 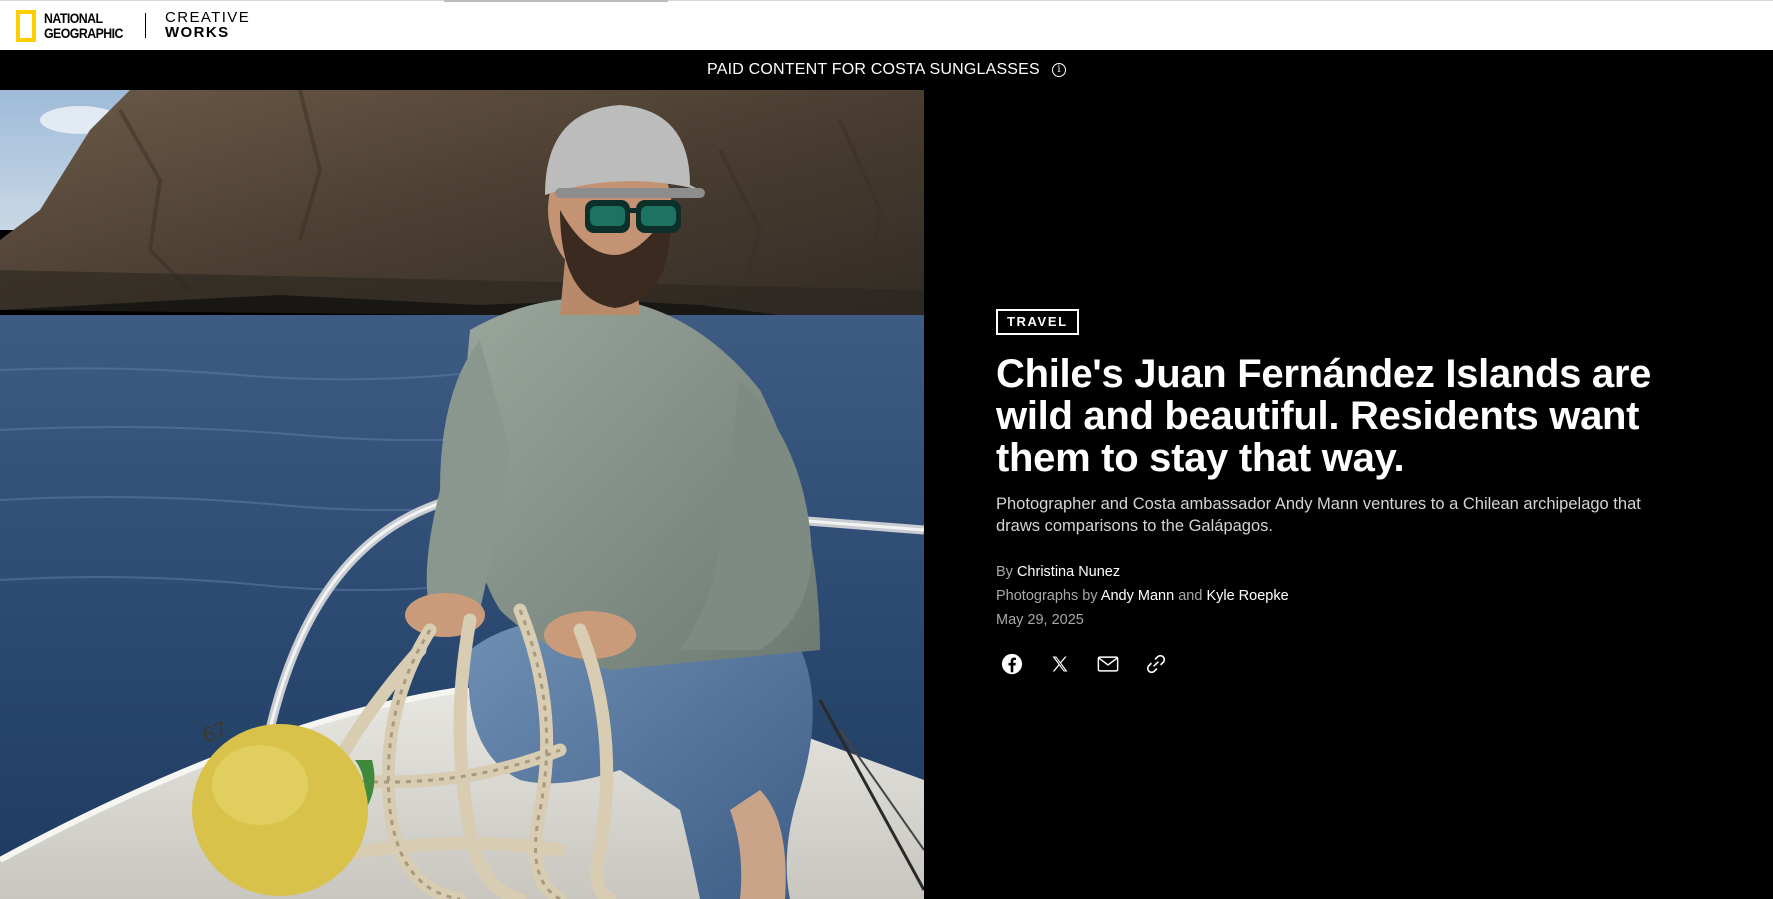 What do you see at coordinates (73, 17) in the screenshot?
I see `logo-line-1: NATIONAL` at bounding box center [73, 17].